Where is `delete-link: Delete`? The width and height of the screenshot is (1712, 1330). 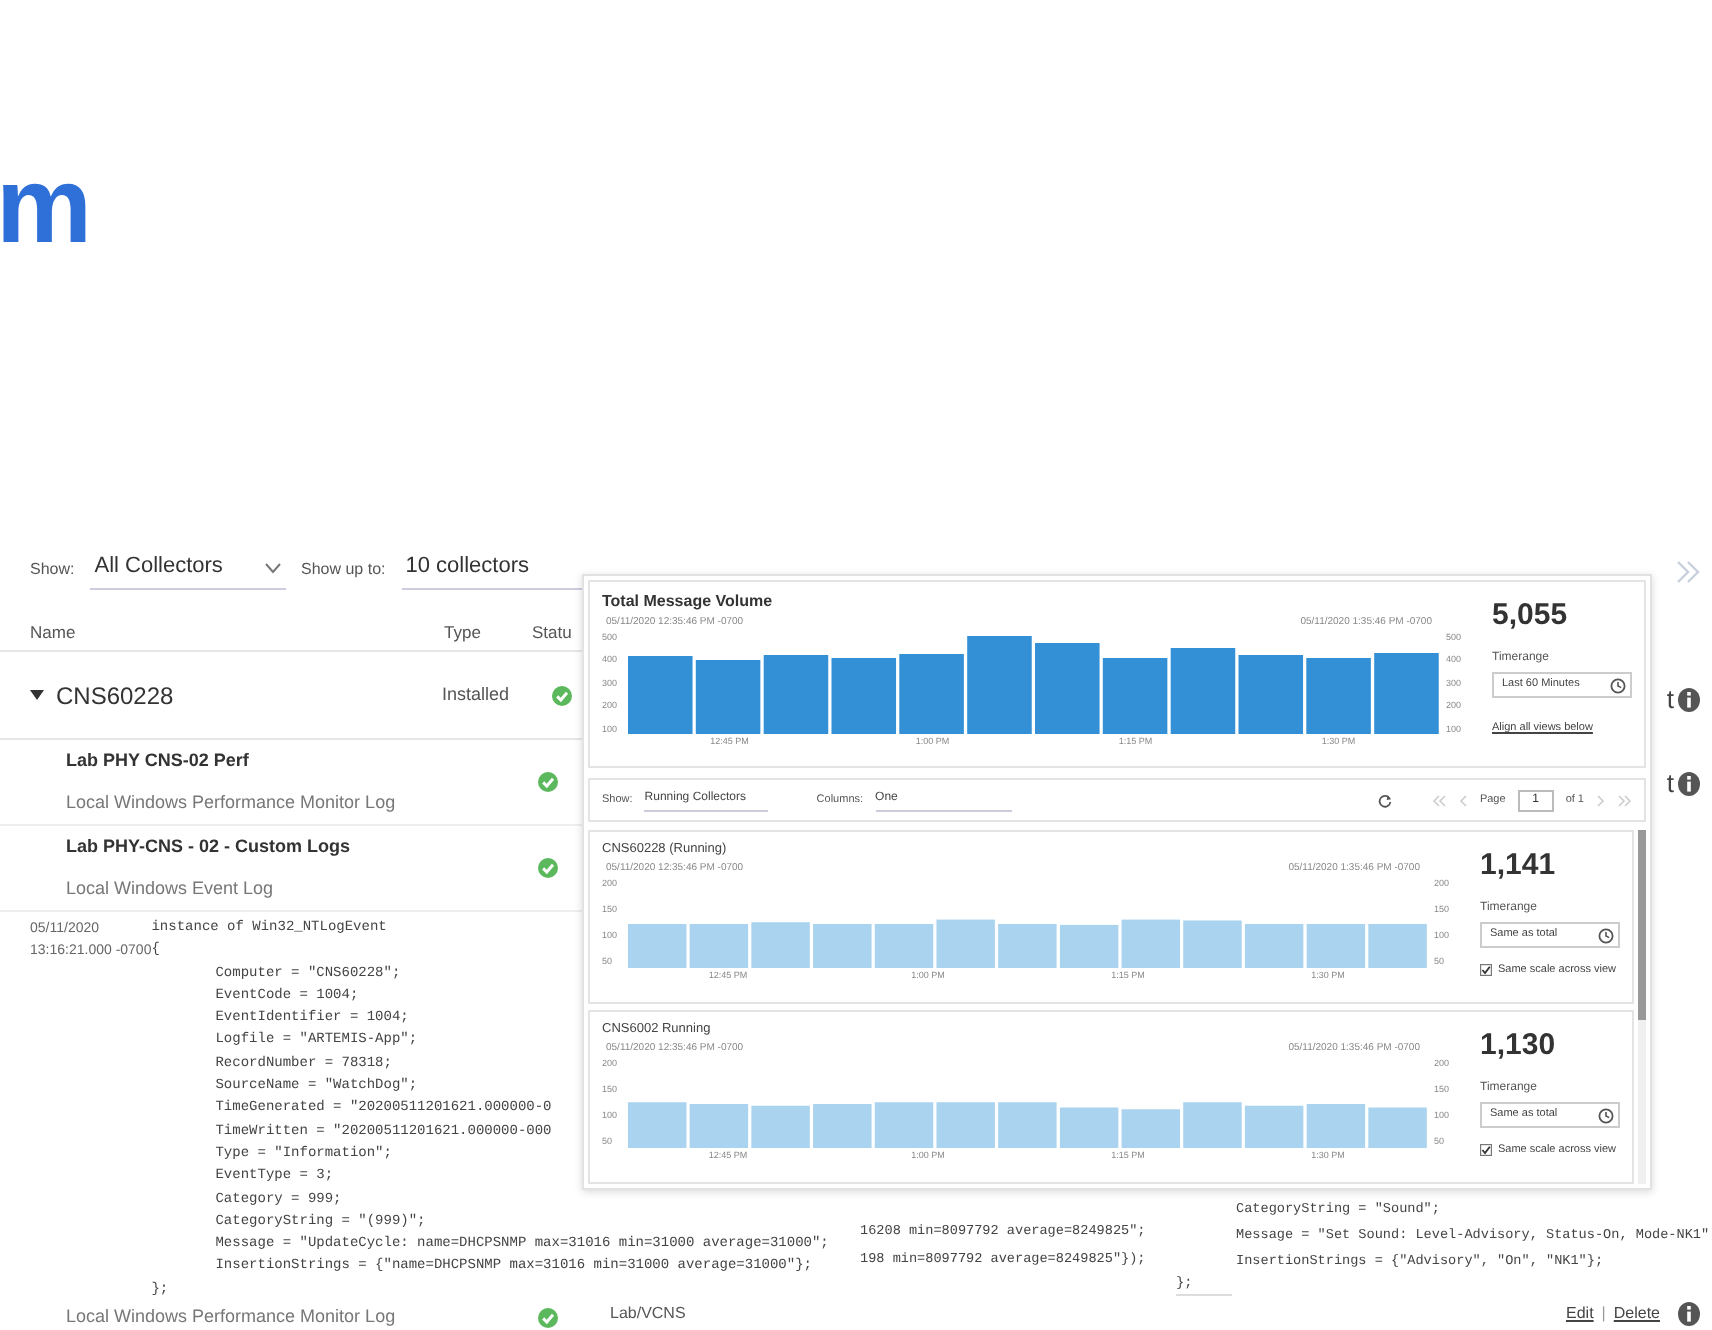 delete-link: Delete is located at coordinates (1636, 1313).